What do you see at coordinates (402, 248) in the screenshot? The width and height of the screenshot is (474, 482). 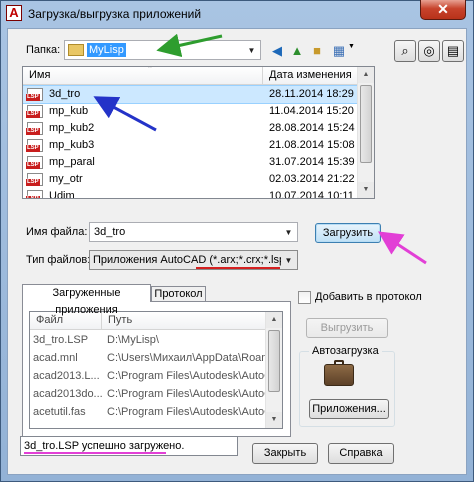 I see `magenta-arrow-annotation` at bounding box center [402, 248].